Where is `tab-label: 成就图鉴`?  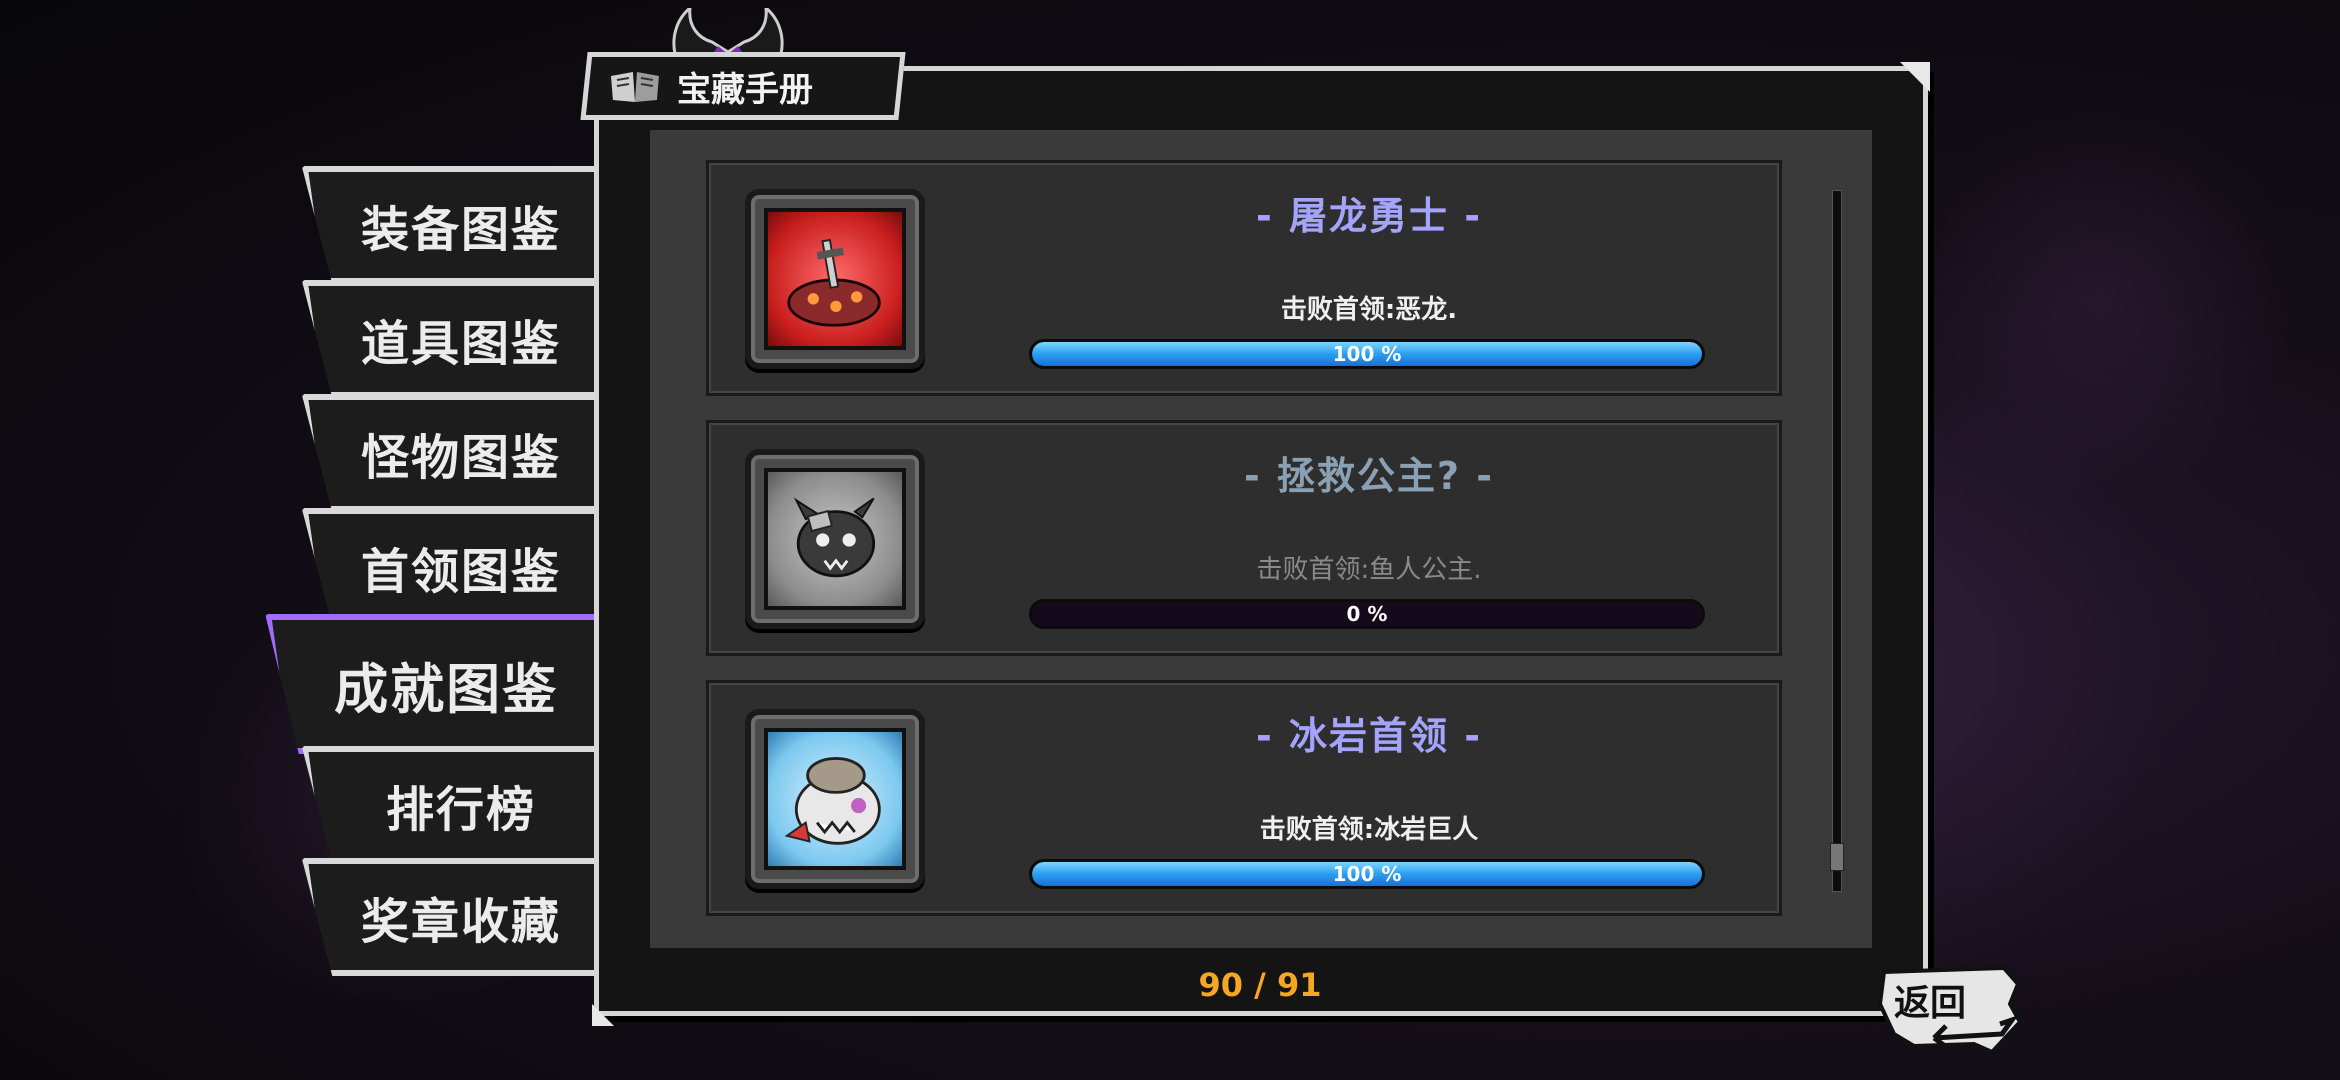 tab-label: 成就图鉴 is located at coordinates (446, 689).